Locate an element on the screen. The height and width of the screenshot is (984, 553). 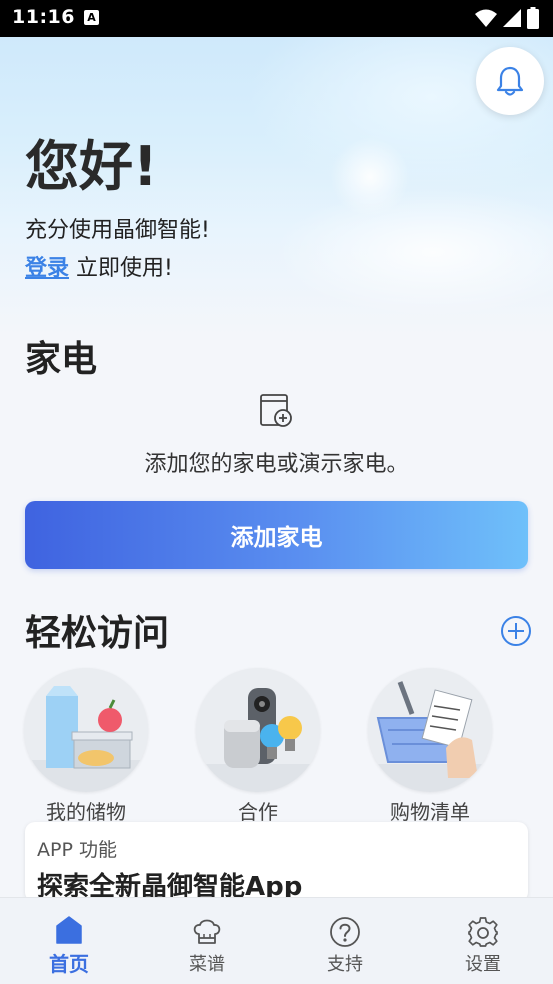
wifi-icon is located at coordinates (486, 18).